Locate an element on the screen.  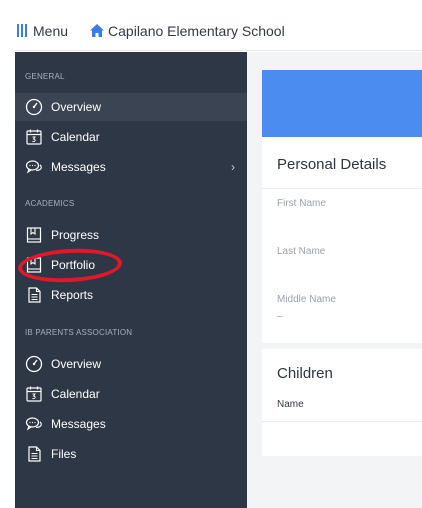
hamburger-icon is located at coordinates (22, 30).